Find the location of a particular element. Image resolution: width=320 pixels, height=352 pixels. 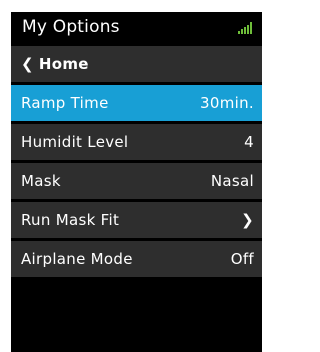

menu-item-humidity-level: Humidit Level 4 is located at coordinates (136, 142).